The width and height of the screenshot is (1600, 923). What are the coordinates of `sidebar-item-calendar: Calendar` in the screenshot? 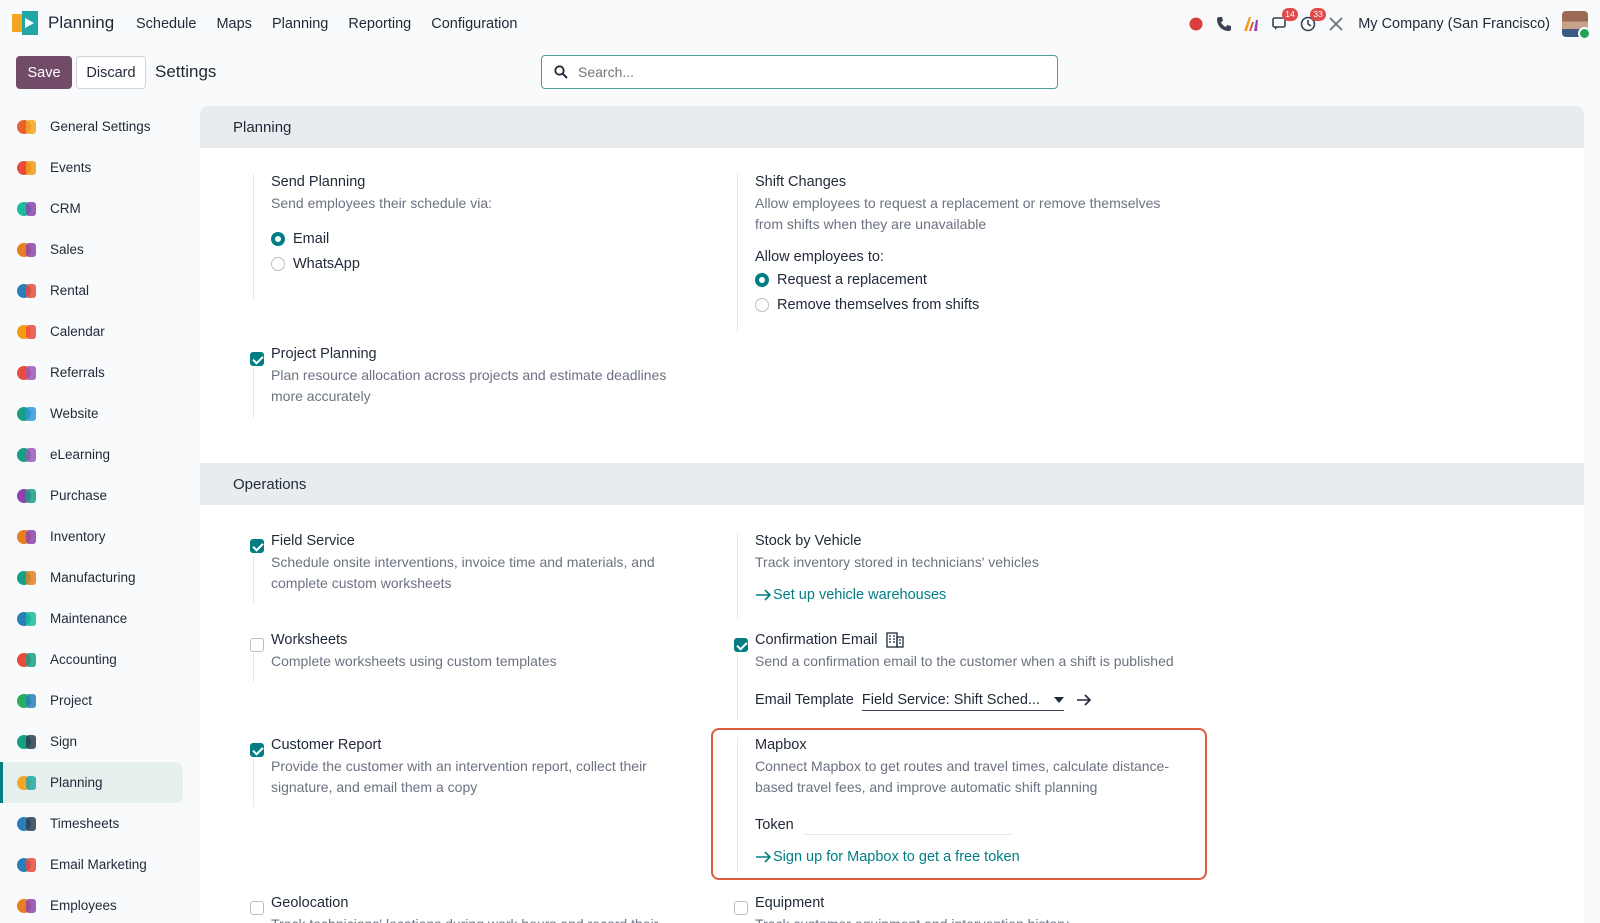 It's located at (93, 331).